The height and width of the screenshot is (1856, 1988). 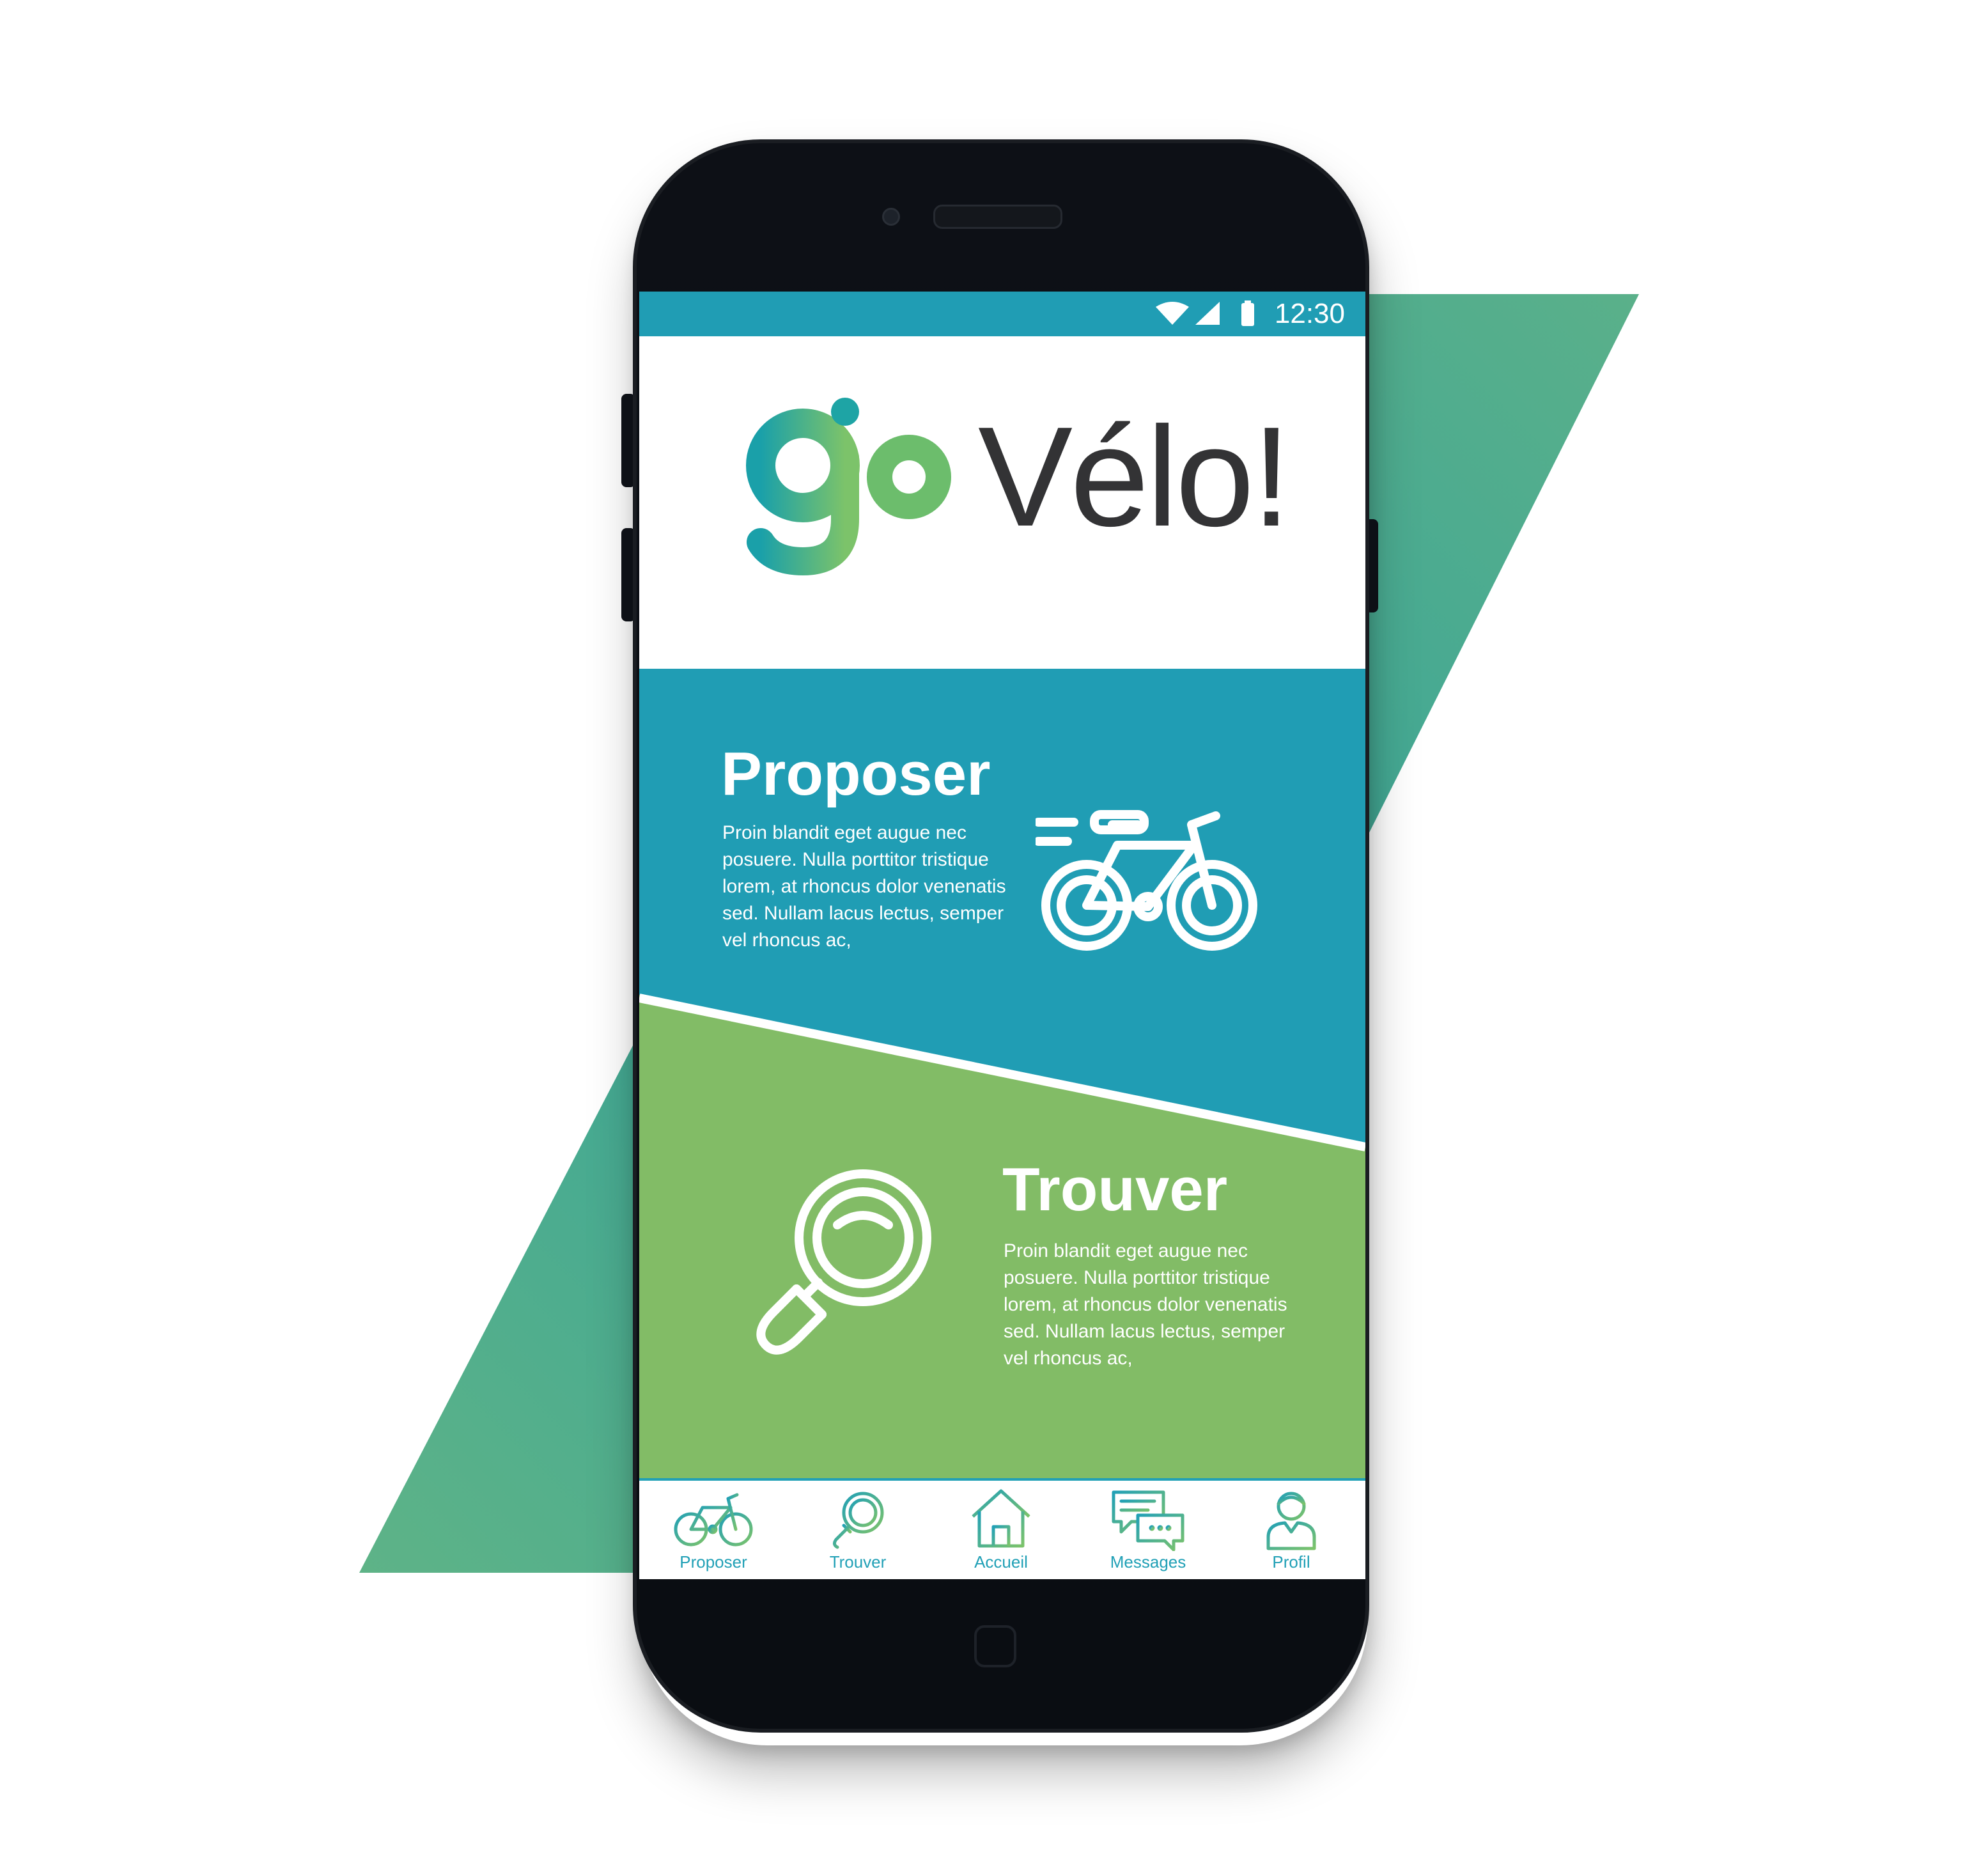 What do you see at coordinates (1148, 1520) in the screenshot?
I see `messages-icon` at bounding box center [1148, 1520].